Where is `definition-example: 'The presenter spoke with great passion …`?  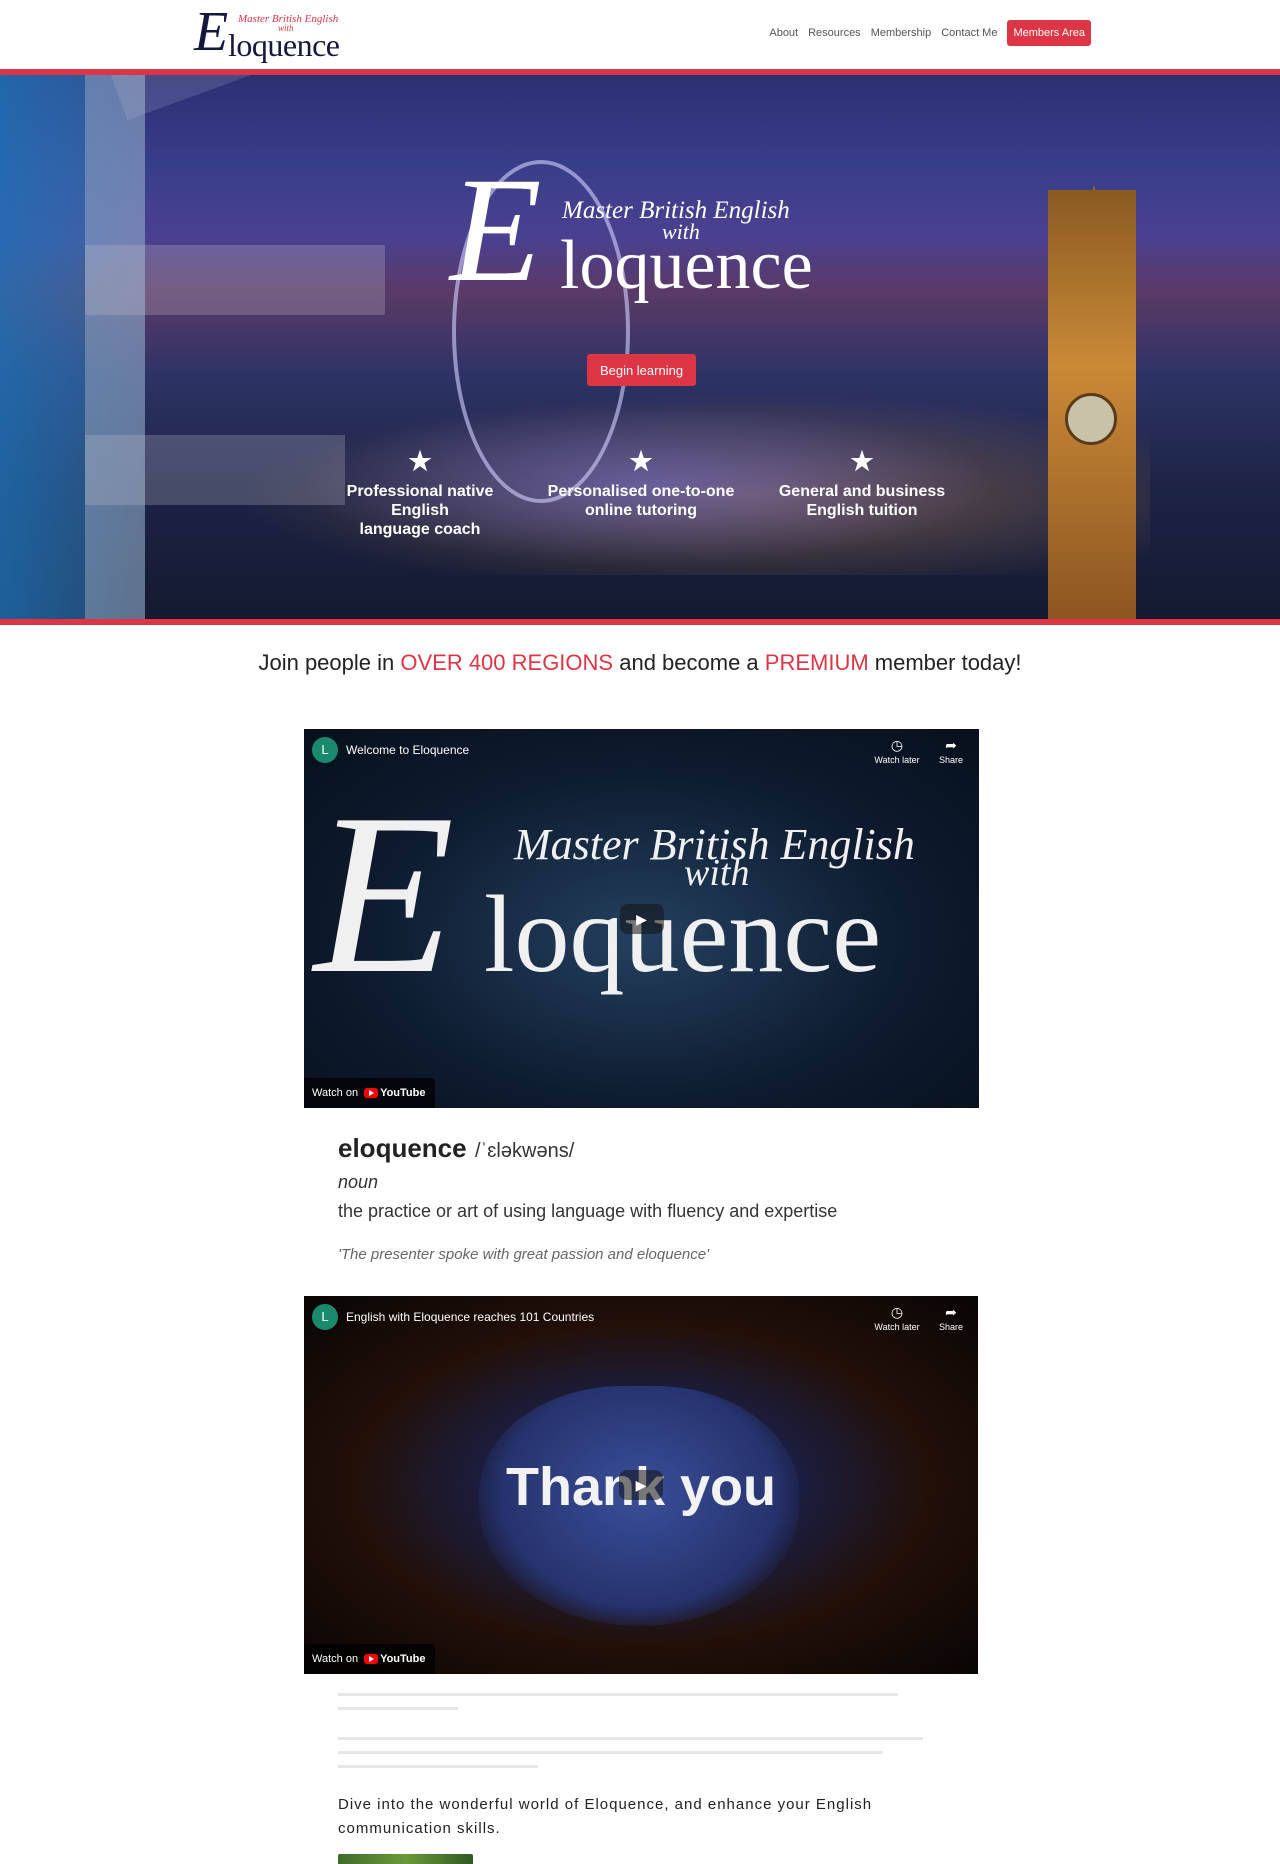
definition-example: 'The presenter spoke with great passion … is located at coordinates (523, 1254).